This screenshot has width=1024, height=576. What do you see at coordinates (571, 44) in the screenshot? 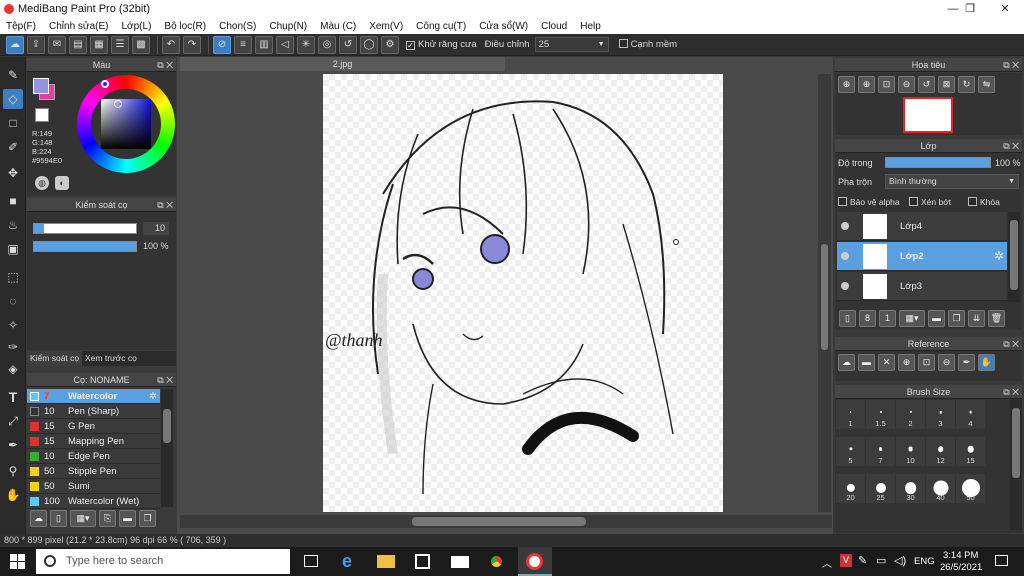
I see `adjust-dropdown: 25 ▼` at bounding box center [571, 44].